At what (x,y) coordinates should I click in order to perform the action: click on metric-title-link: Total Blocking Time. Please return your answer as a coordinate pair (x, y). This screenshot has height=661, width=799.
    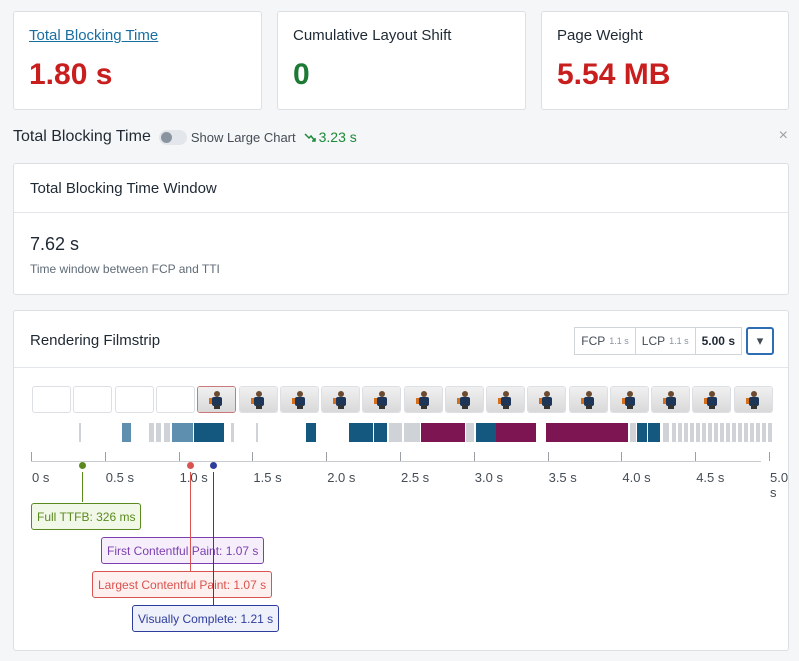
    Looking at the image, I should click on (93, 35).